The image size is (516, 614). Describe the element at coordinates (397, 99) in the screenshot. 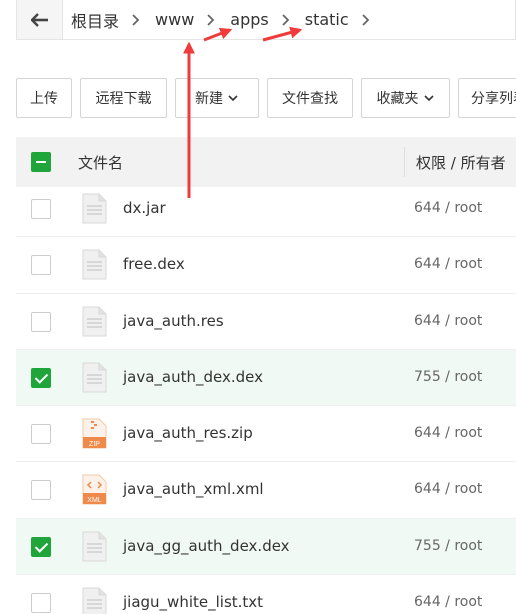

I see `favorites-label: 收藏夹` at that location.